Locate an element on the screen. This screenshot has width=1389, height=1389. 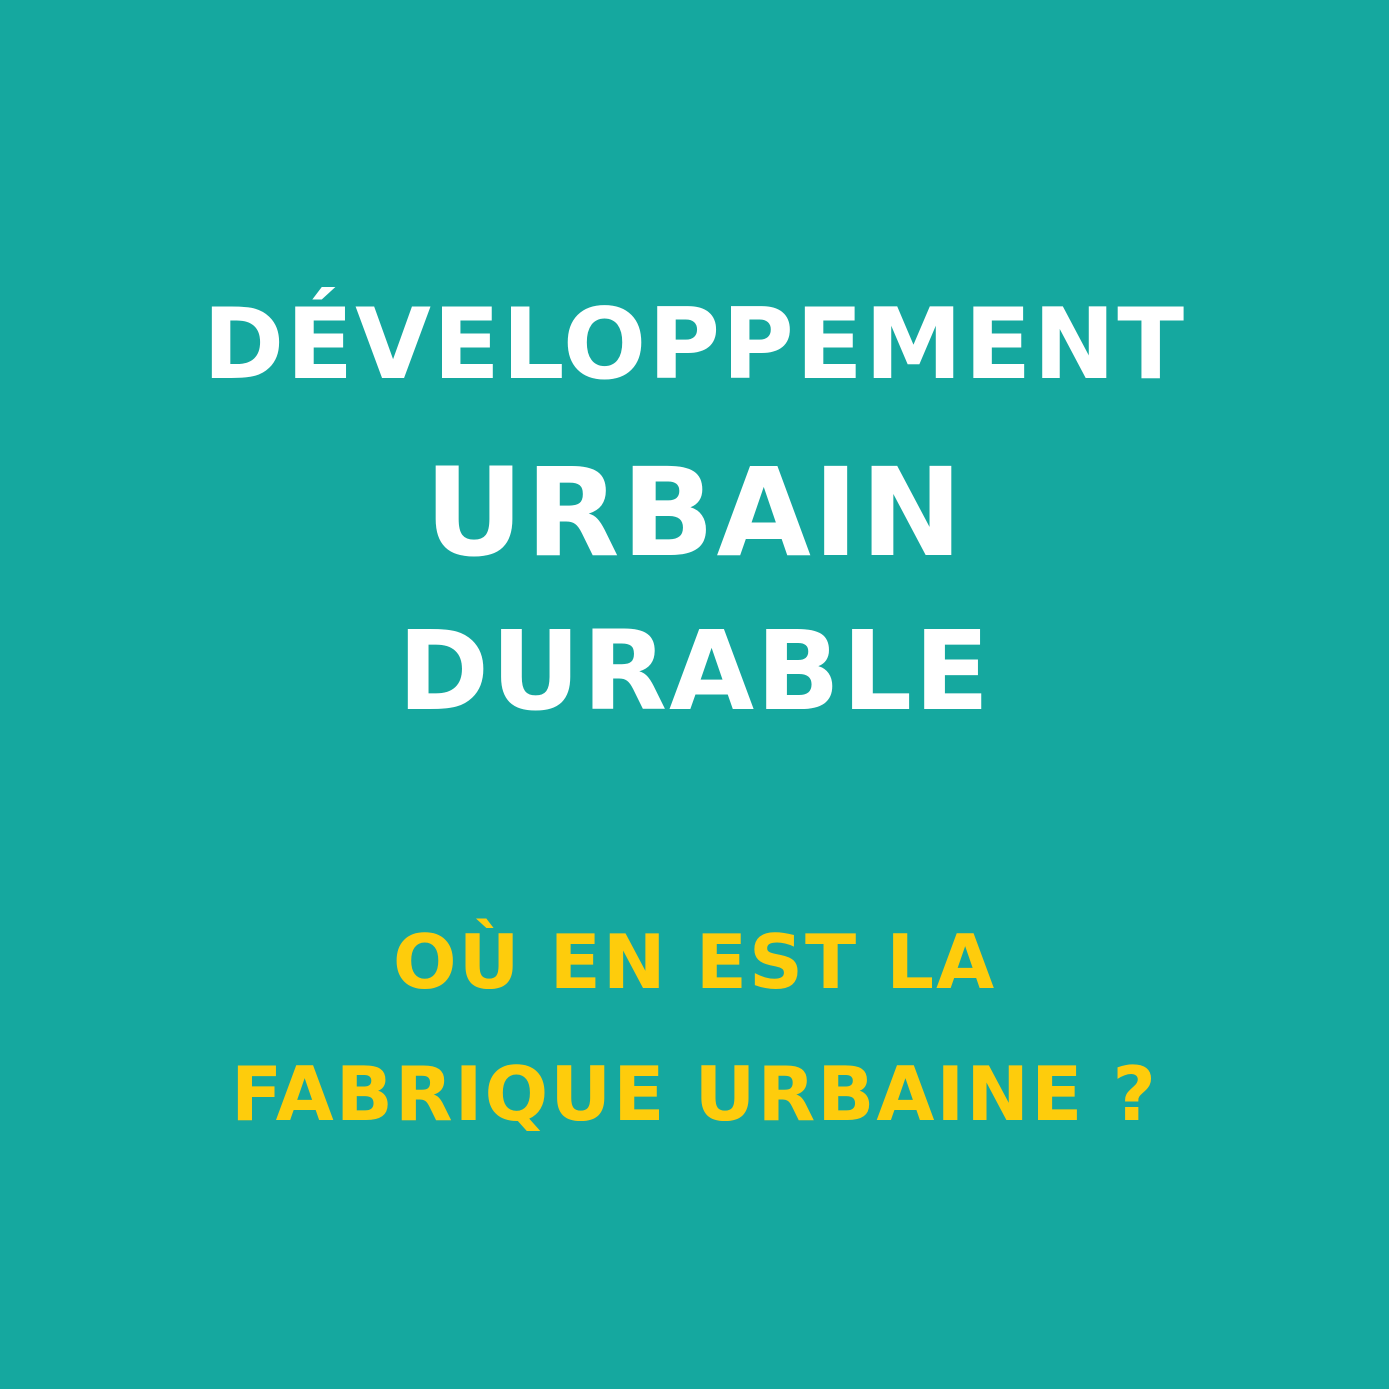
title-line-developpement: DÉVELOPPEMENT is located at coordinates (694, 345).